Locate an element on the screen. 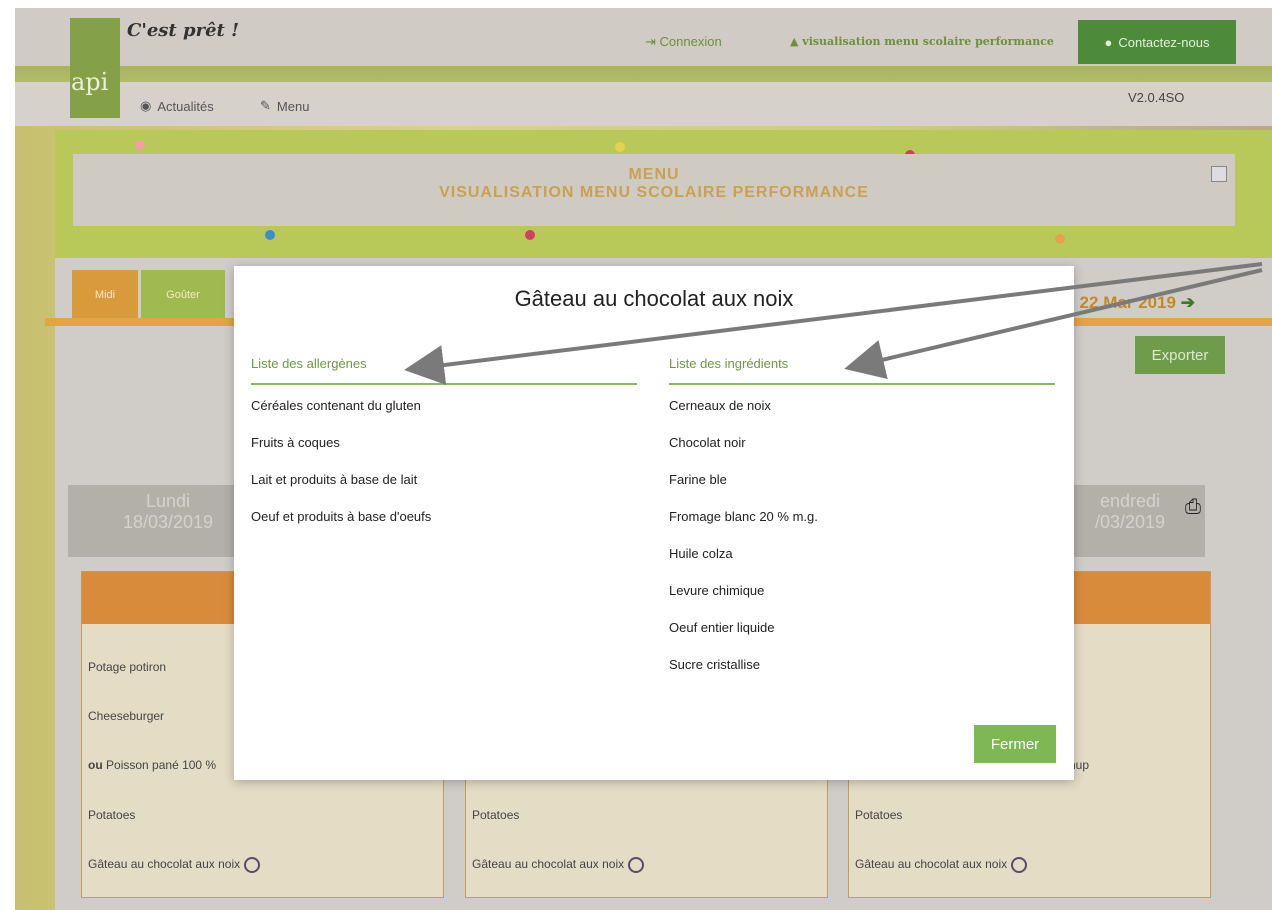 This screenshot has width=1272, height=910. ingredient-item: Oeuf entier liquide is located at coordinates (722, 627).